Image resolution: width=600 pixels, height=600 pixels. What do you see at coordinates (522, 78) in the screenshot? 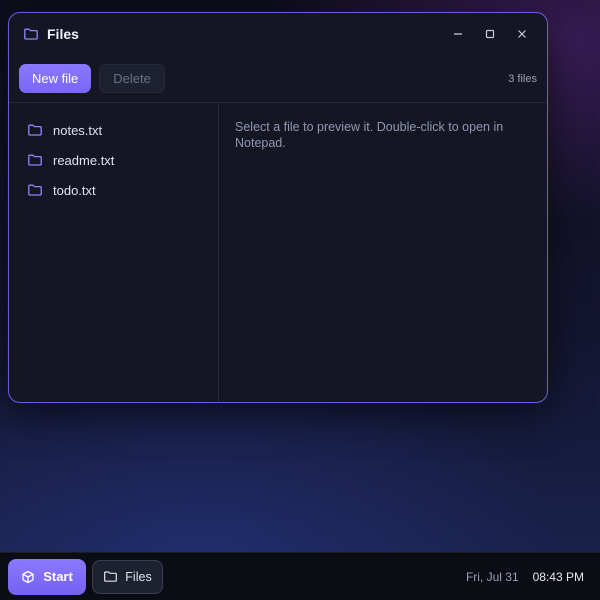
I see `file-count: 3 files` at bounding box center [522, 78].